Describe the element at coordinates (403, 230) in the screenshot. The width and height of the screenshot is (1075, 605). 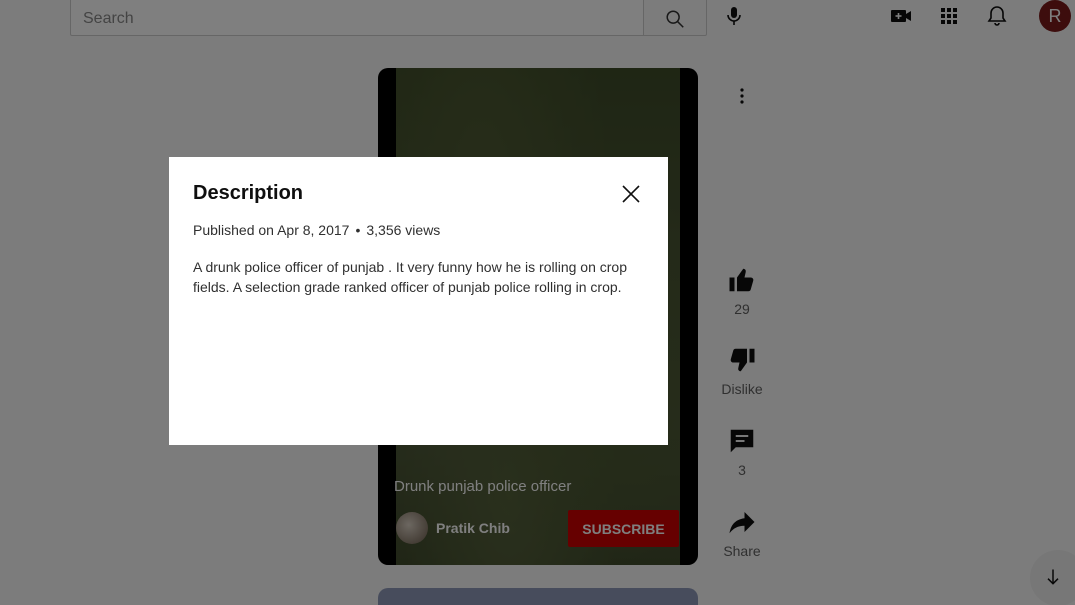
I see `view-count: 3,356 views` at that location.